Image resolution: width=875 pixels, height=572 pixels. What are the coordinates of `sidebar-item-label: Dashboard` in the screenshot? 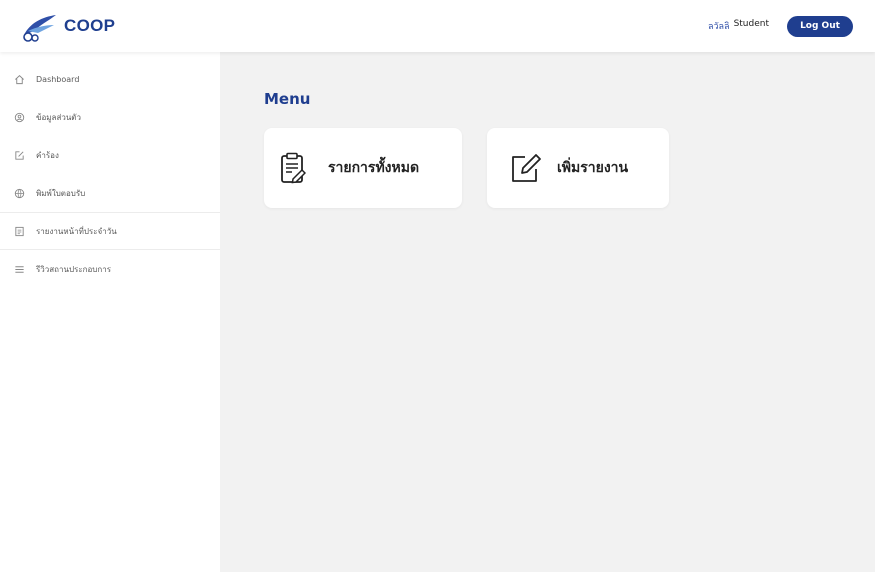 It's located at (58, 79).